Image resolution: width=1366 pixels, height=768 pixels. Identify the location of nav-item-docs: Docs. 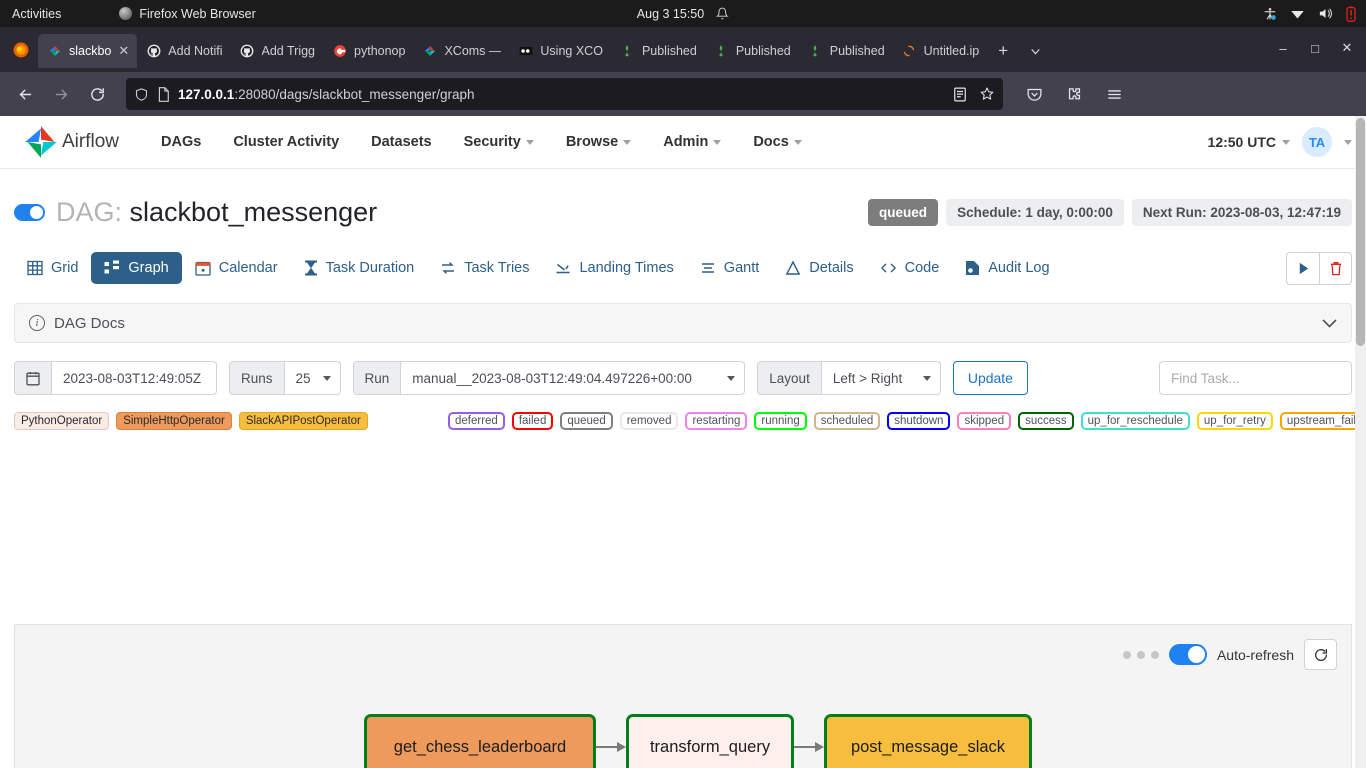
(777, 142).